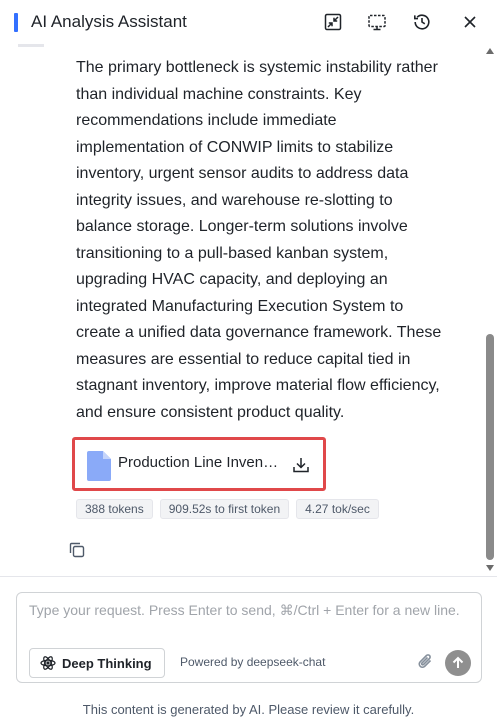 The image size is (497, 727). I want to click on close-button, so click(470, 22).